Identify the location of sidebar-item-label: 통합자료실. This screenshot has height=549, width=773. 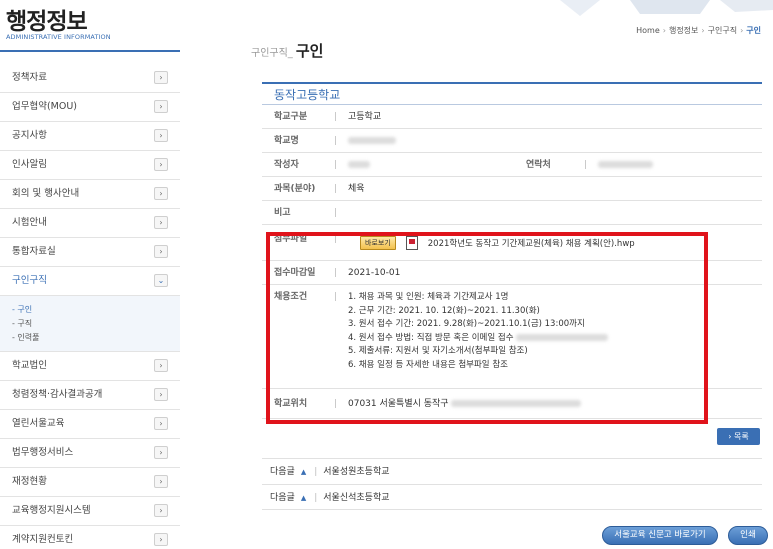
(34, 251).